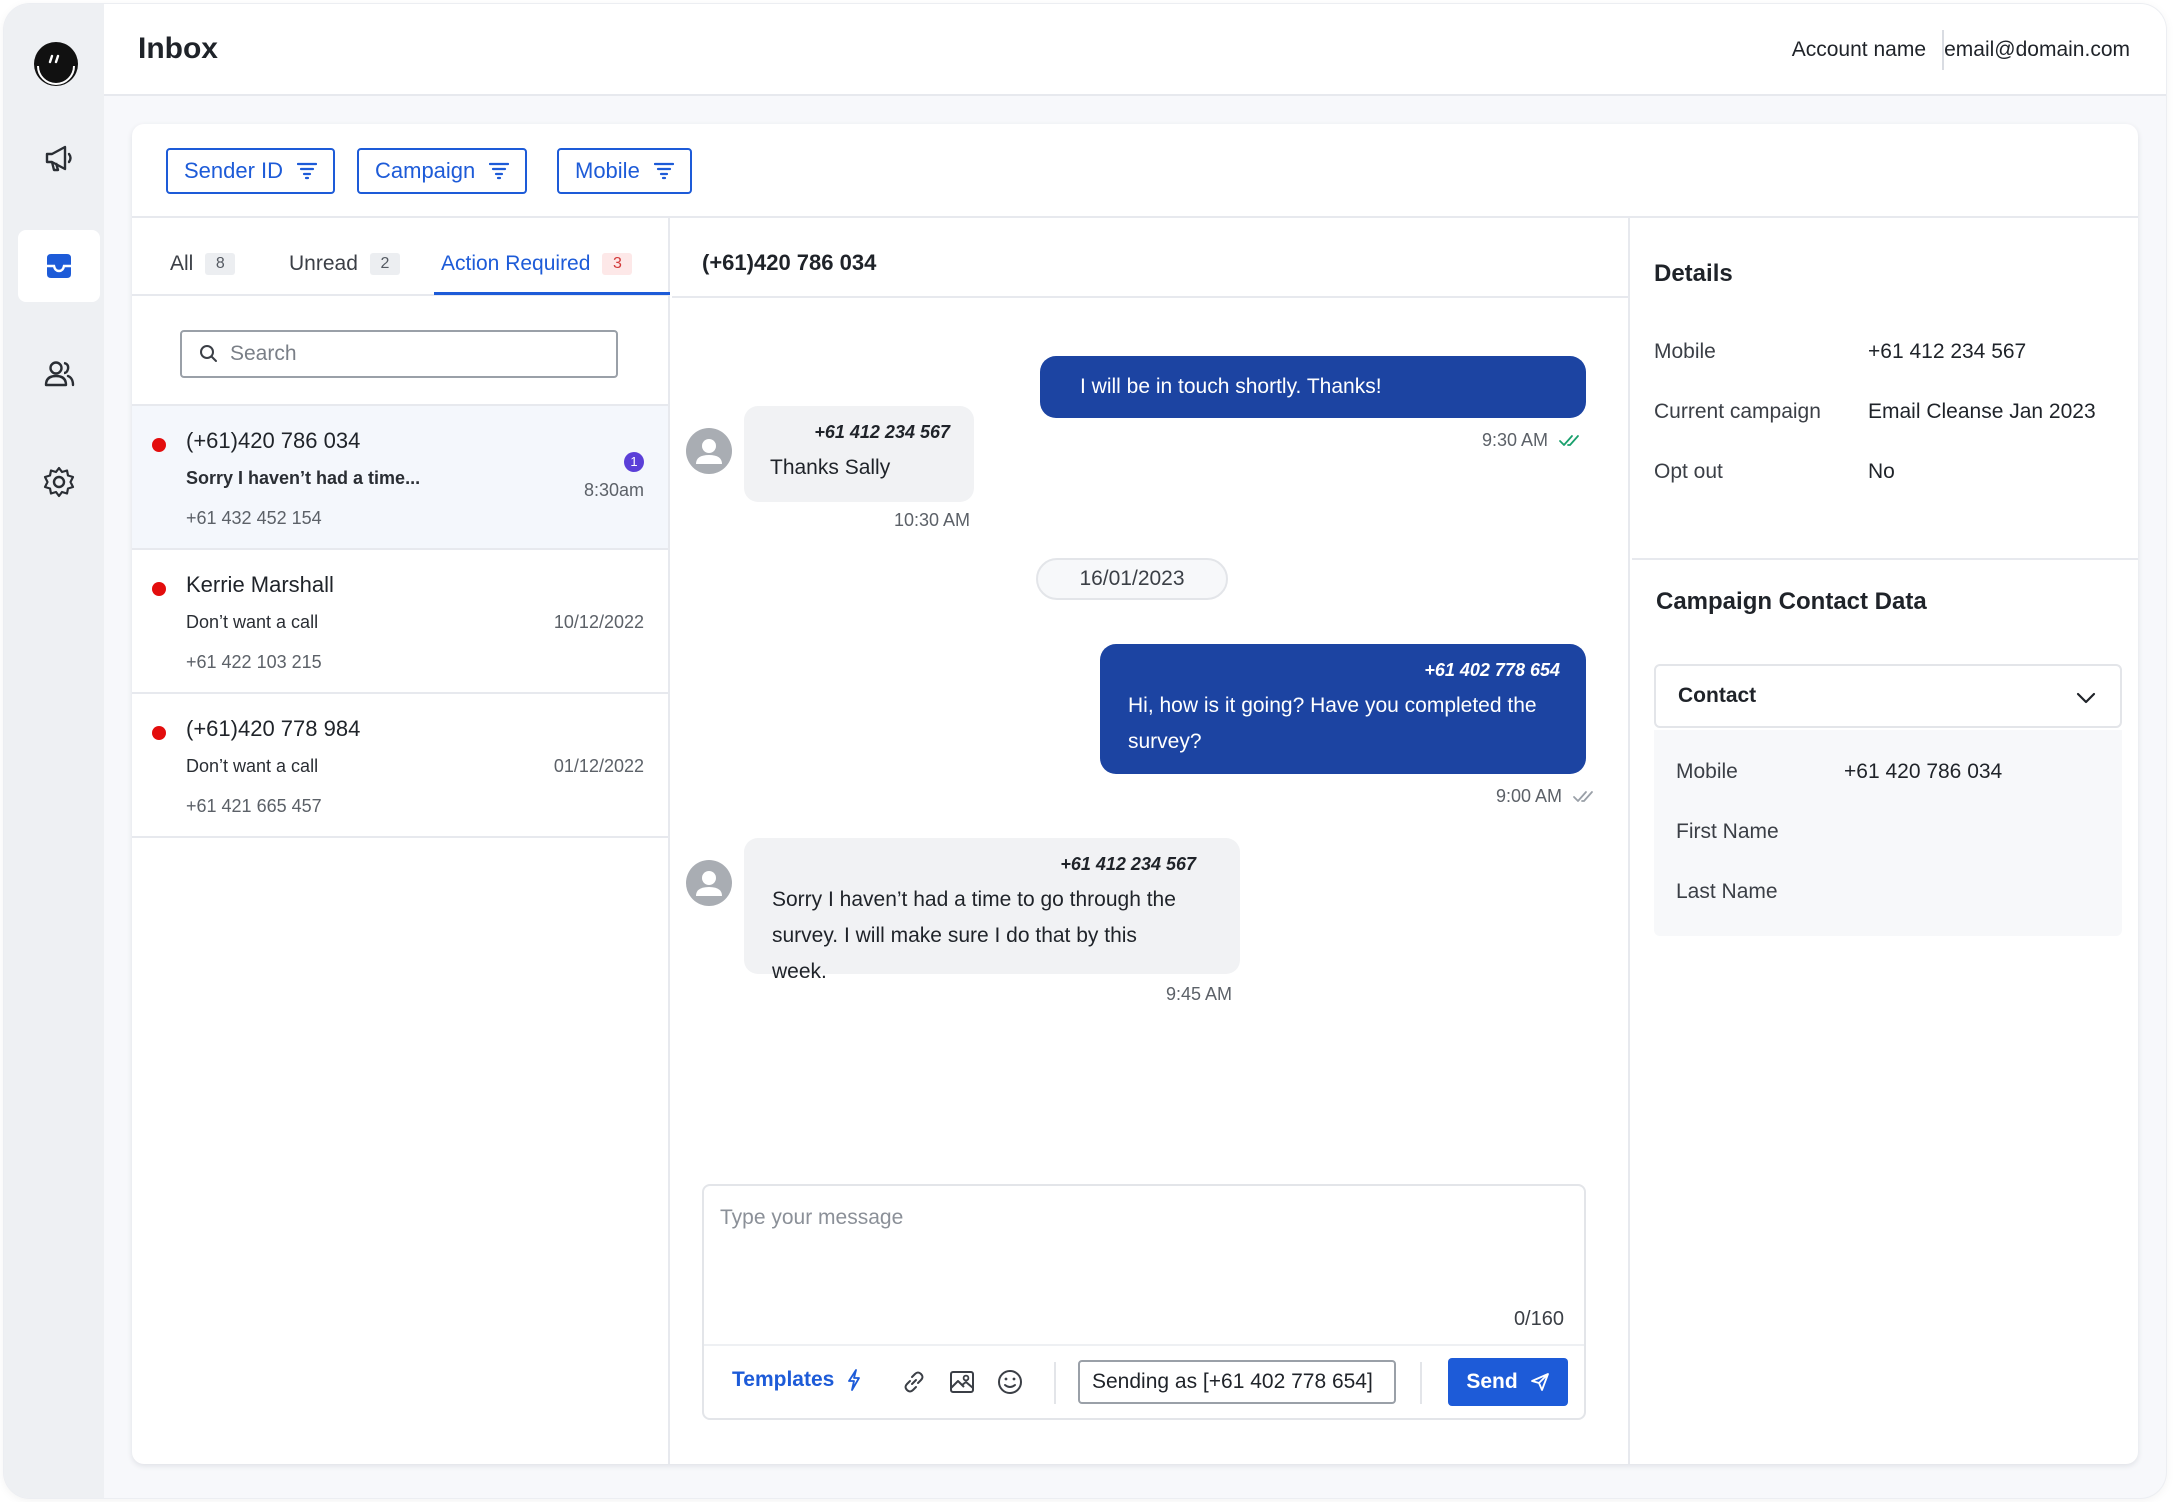 The image size is (2173, 1502). Describe the element at coordinates (1199, 994) in the screenshot. I see `message-time-text: 9:45 AM` at that location.